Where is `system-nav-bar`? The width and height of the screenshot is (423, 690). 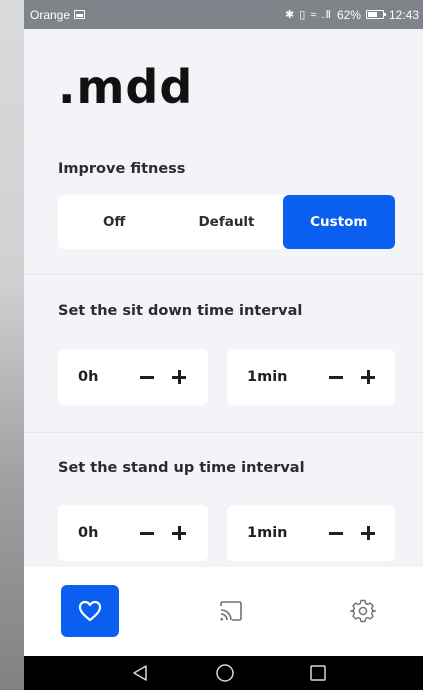
system-nav-bar is located at coordinates (223, 673).